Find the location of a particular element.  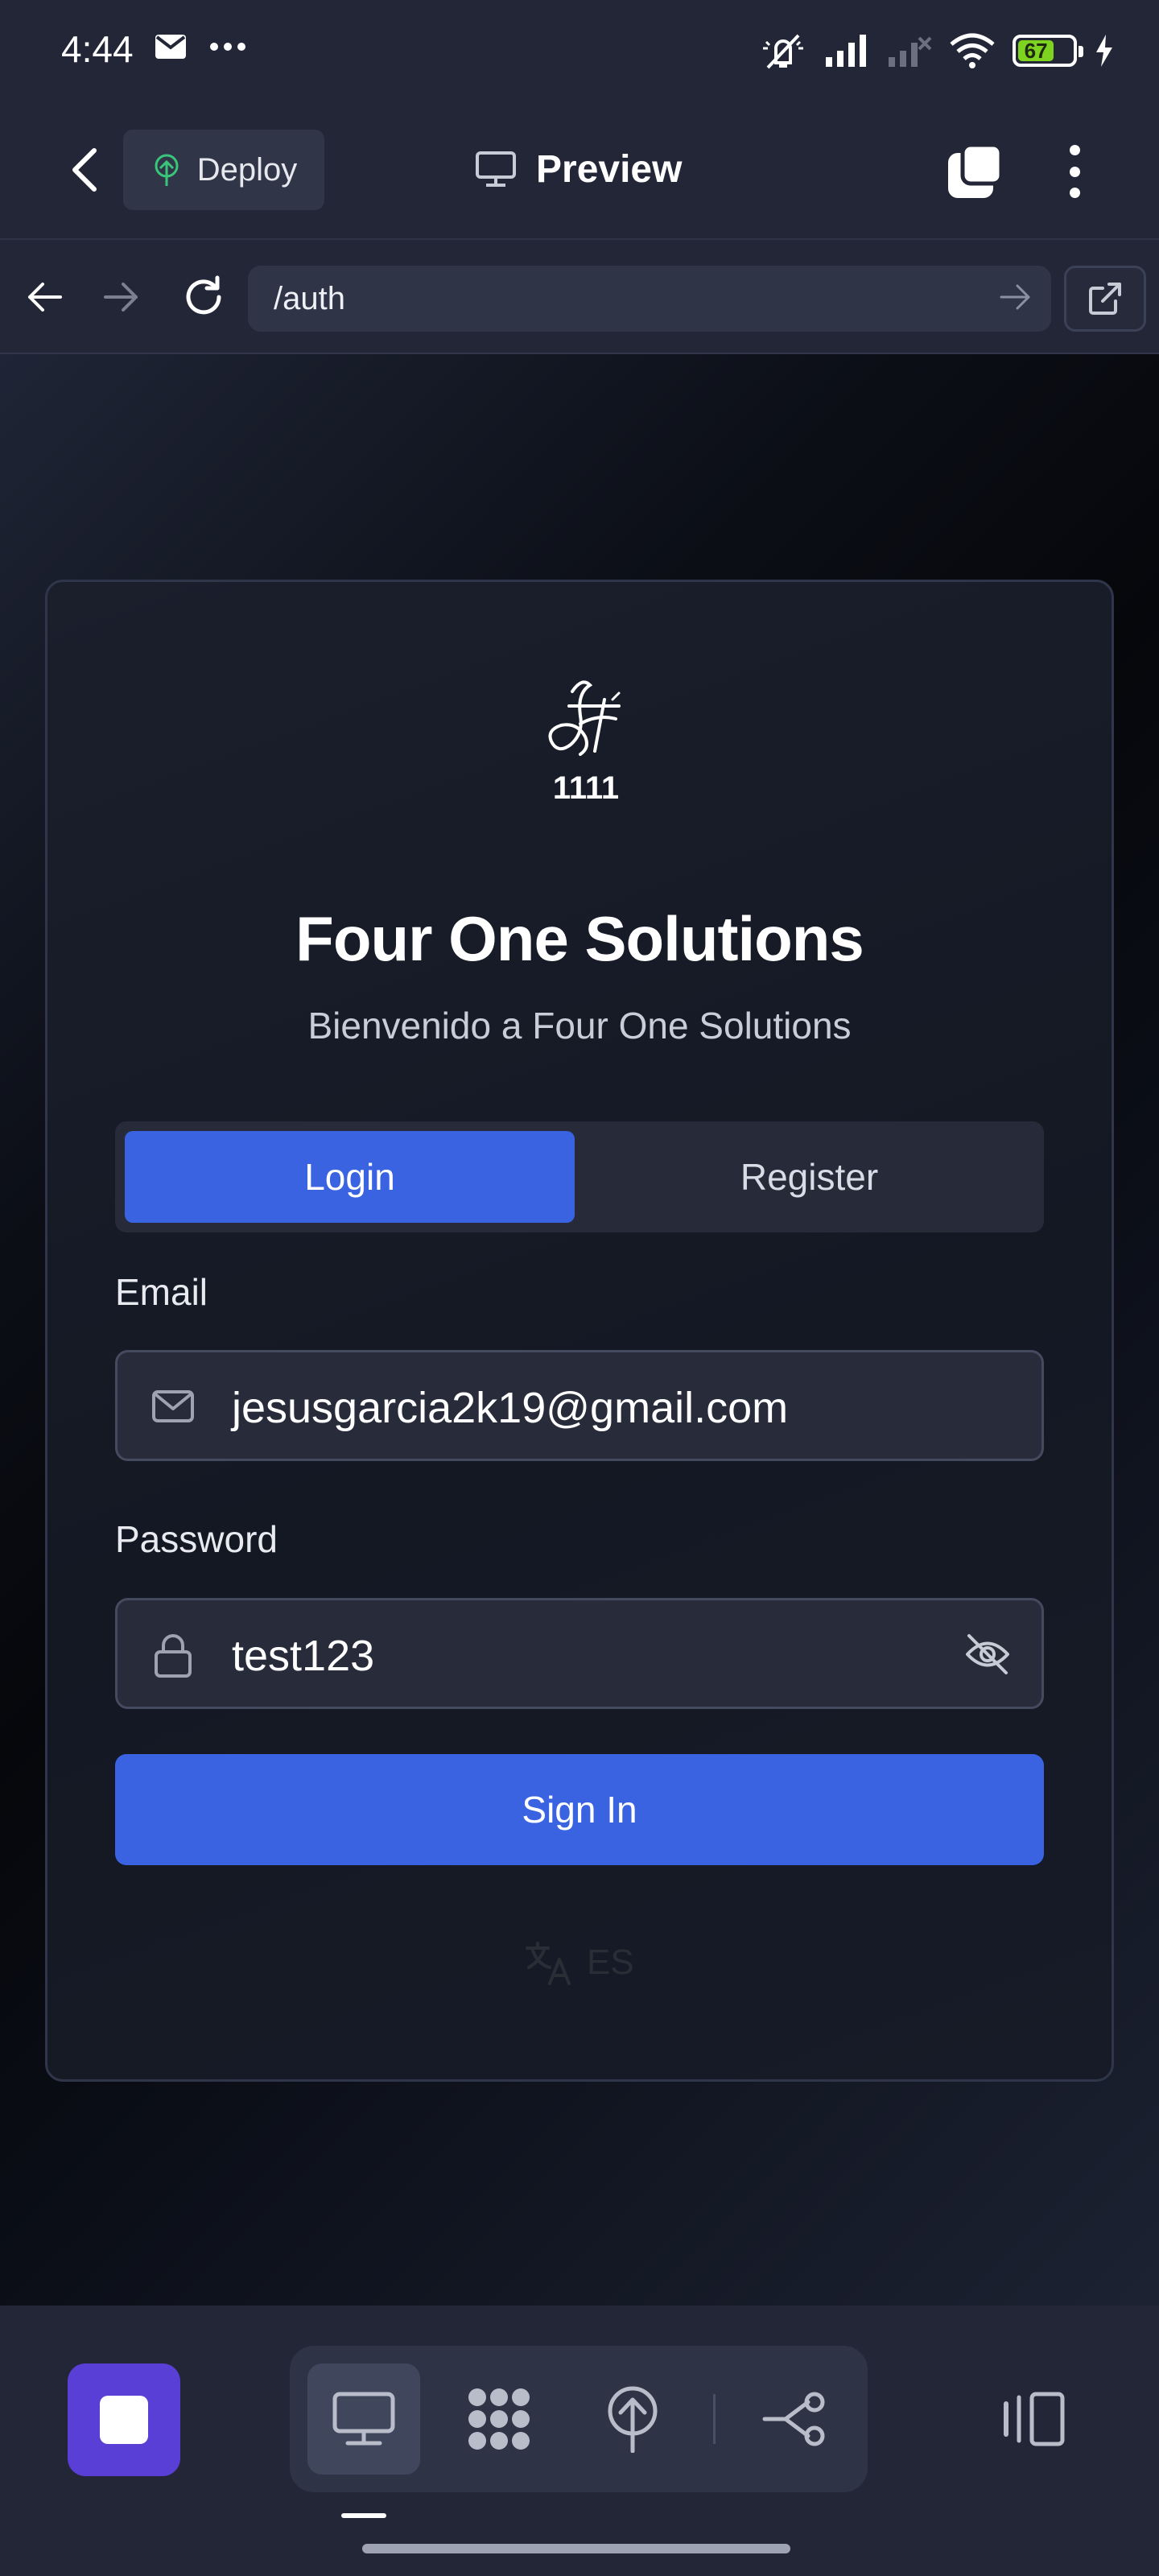

company-logo: 1111 is located at coordinates (586, 745).